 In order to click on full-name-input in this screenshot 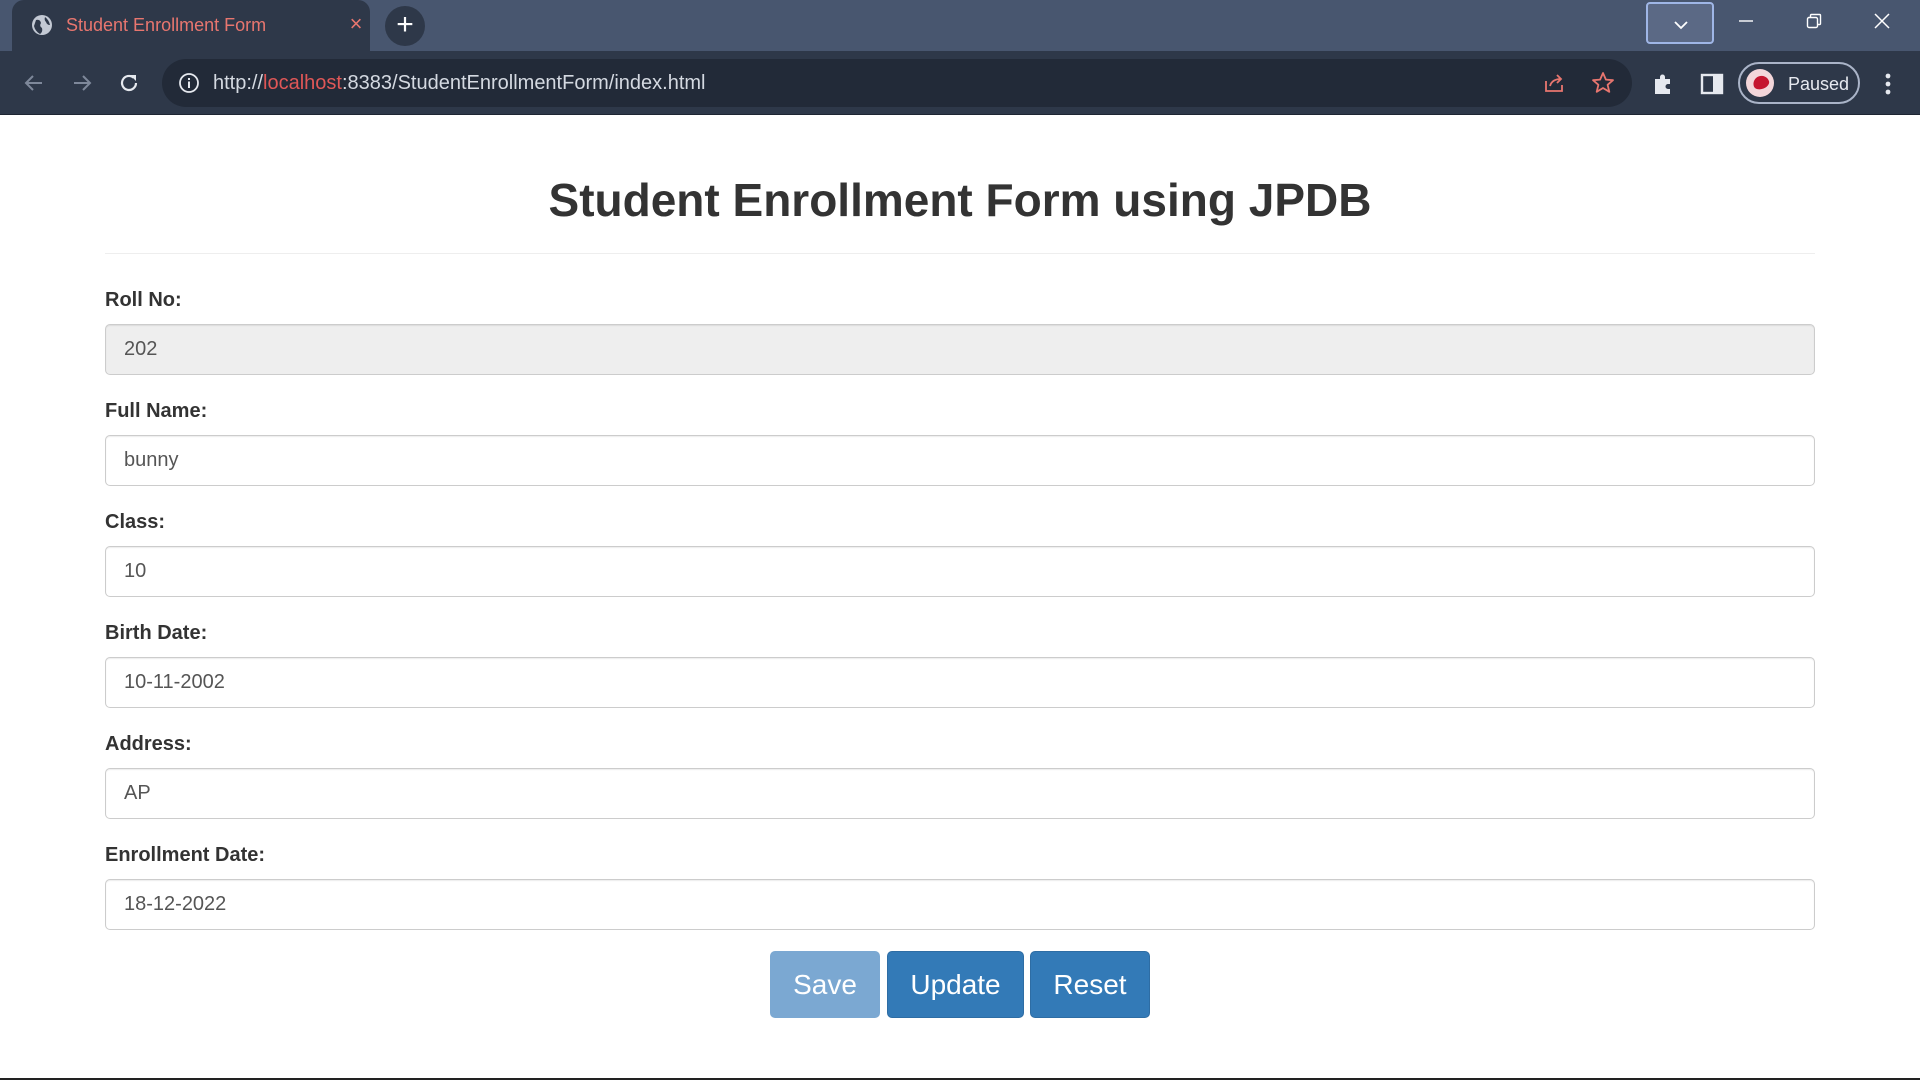, I will do `click(960, 460)`.